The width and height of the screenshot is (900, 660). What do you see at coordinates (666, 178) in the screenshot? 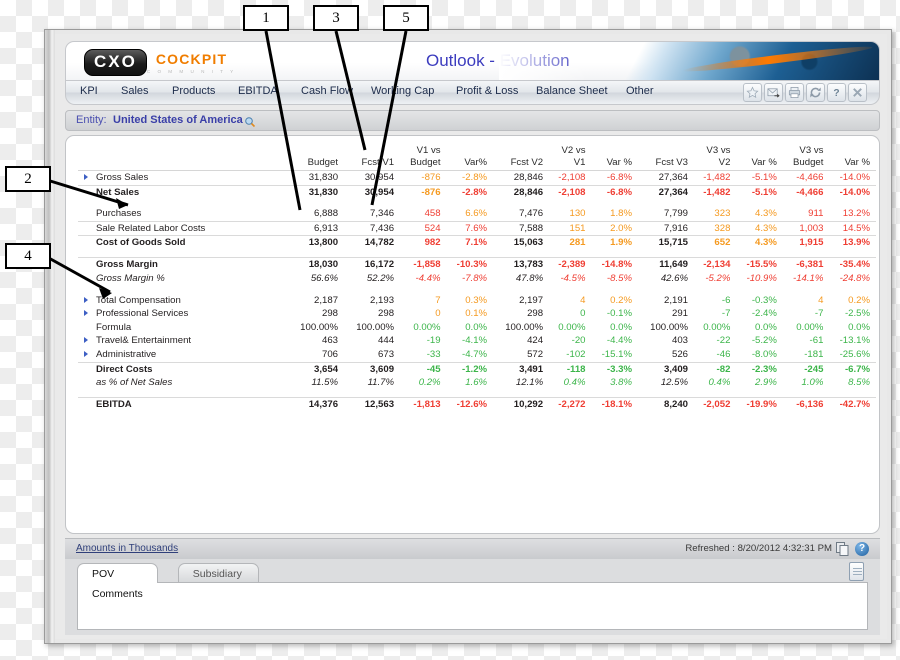
I see `grid-cell: 27,364` at bounding box center [666, 178].